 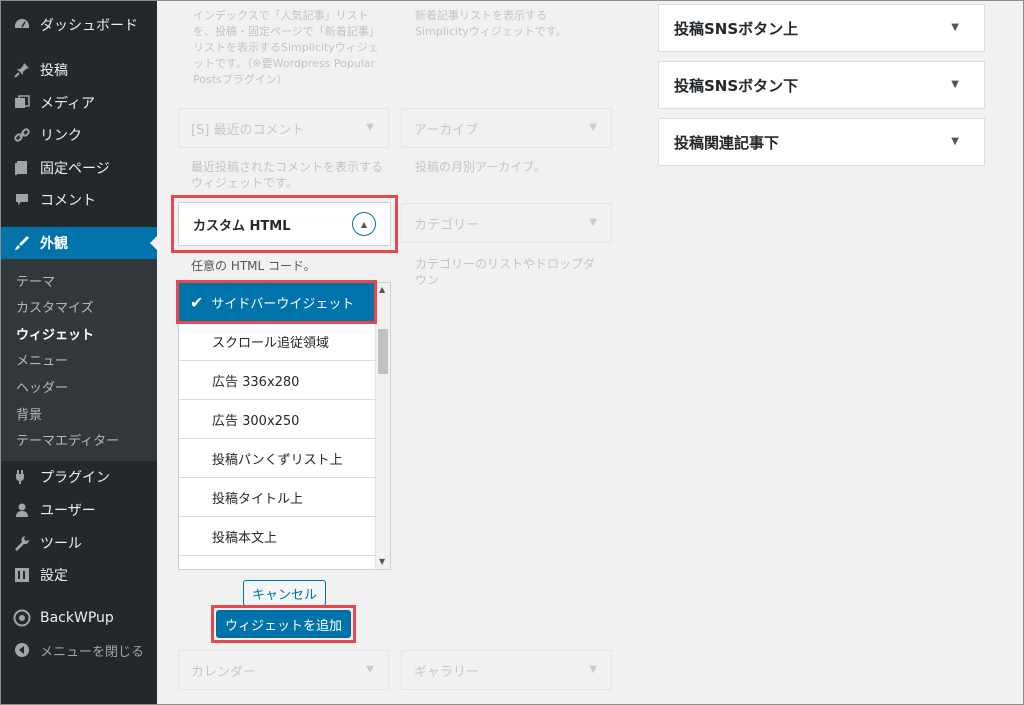 I want to click on menu-label: プラグイン, so click(x=75, y=478).